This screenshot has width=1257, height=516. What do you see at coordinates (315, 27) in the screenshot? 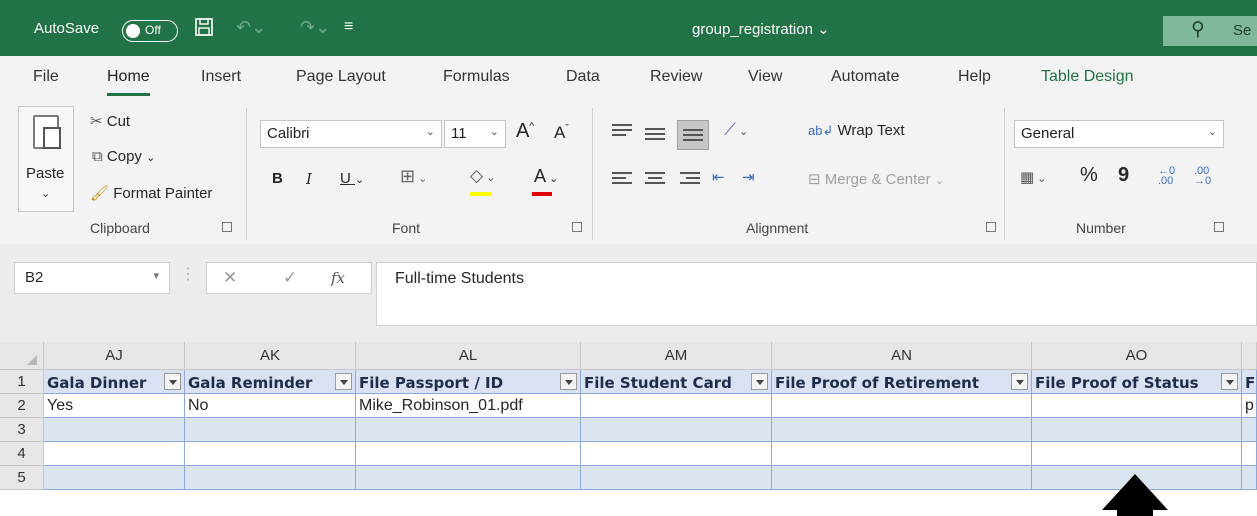
I see `redo-icon: ↷⌄` at bounding box center [315, 27].